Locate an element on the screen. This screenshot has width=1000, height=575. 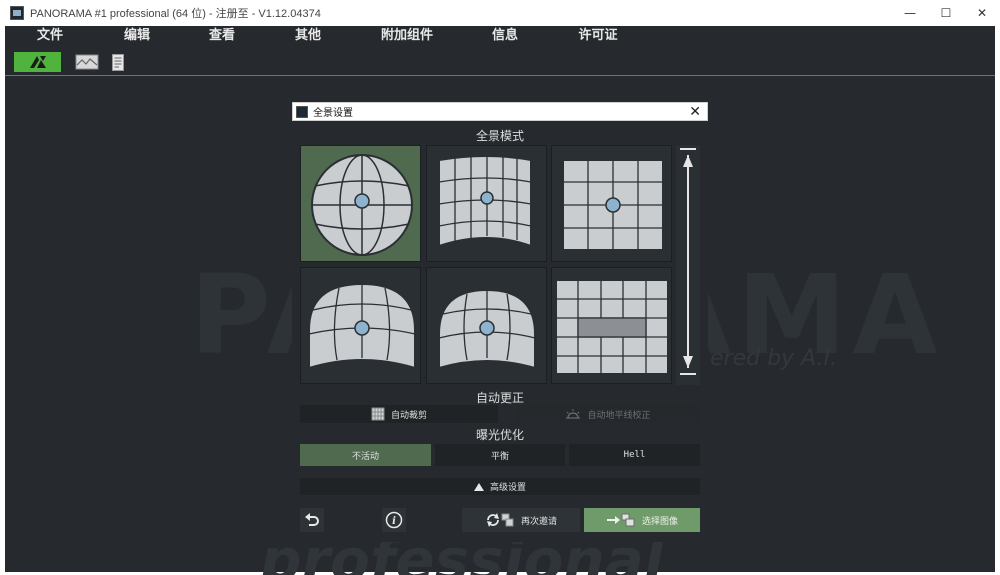
menu-addons: 附加组件 is located at coordinates (407, 36).